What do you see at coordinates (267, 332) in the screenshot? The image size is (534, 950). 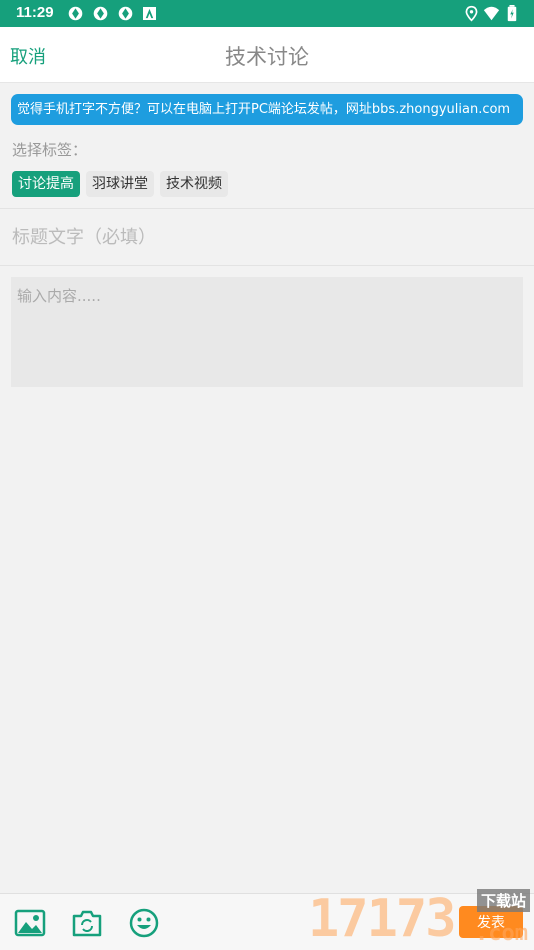 I see `content-input` at bounding box center [267, 332].